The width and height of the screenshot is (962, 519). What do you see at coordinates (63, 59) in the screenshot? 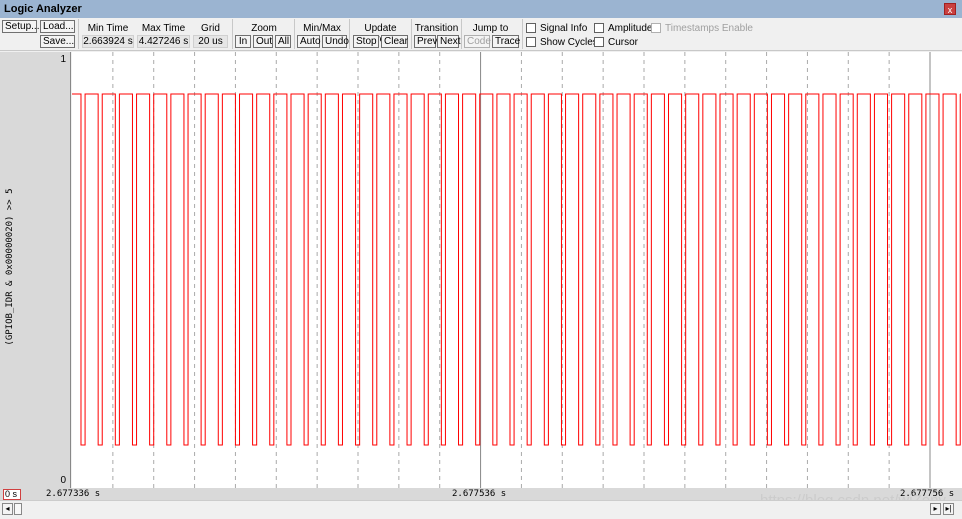
I see `y-max-label: 1` at bounding box center [63, 59].